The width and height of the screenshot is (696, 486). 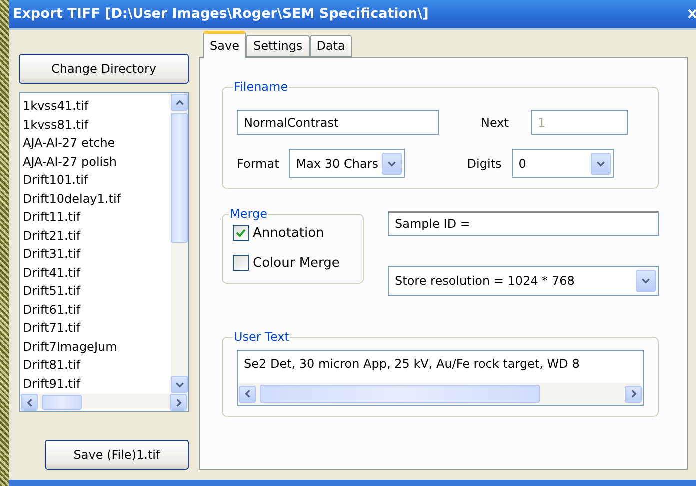 I want to click on vertical-scrollbar, so click(x=179, y=243).